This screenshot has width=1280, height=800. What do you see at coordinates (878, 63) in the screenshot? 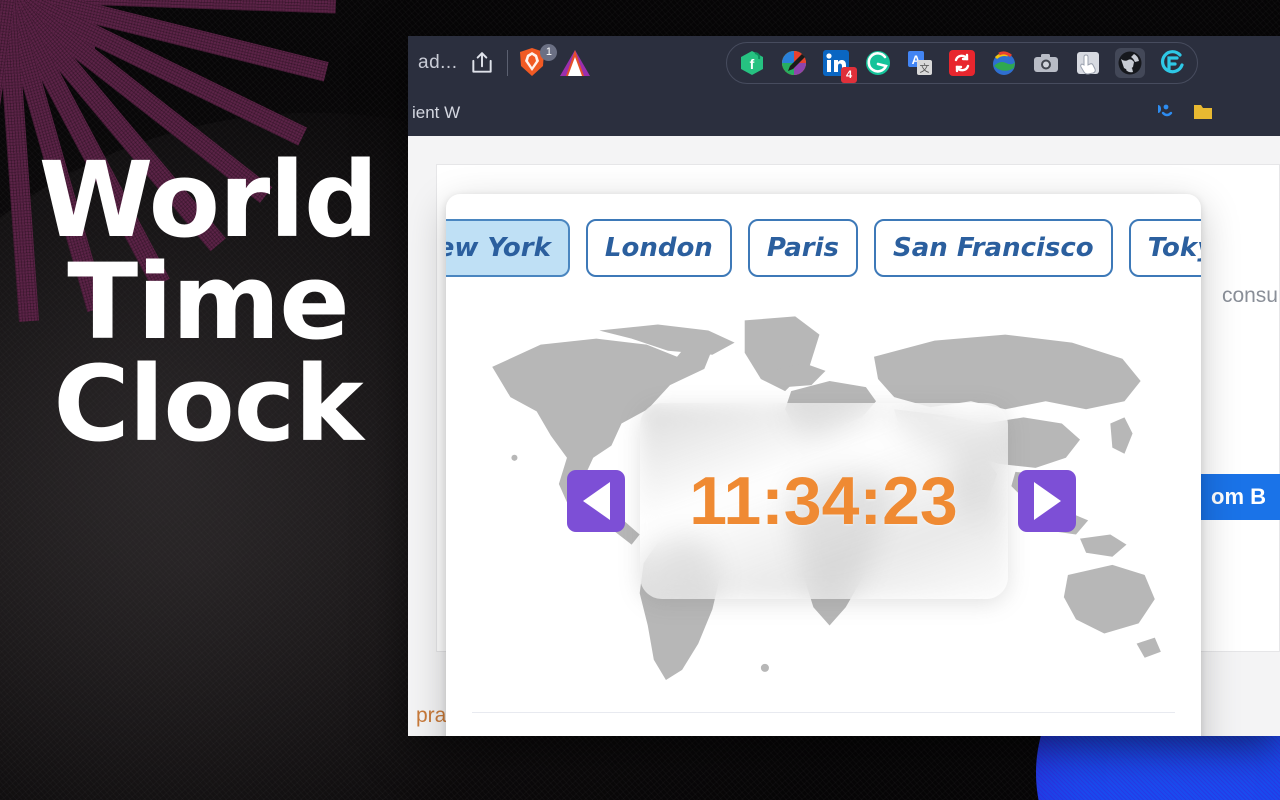
I see `grammarly-extension-icon` at bounding box center [878, 63].